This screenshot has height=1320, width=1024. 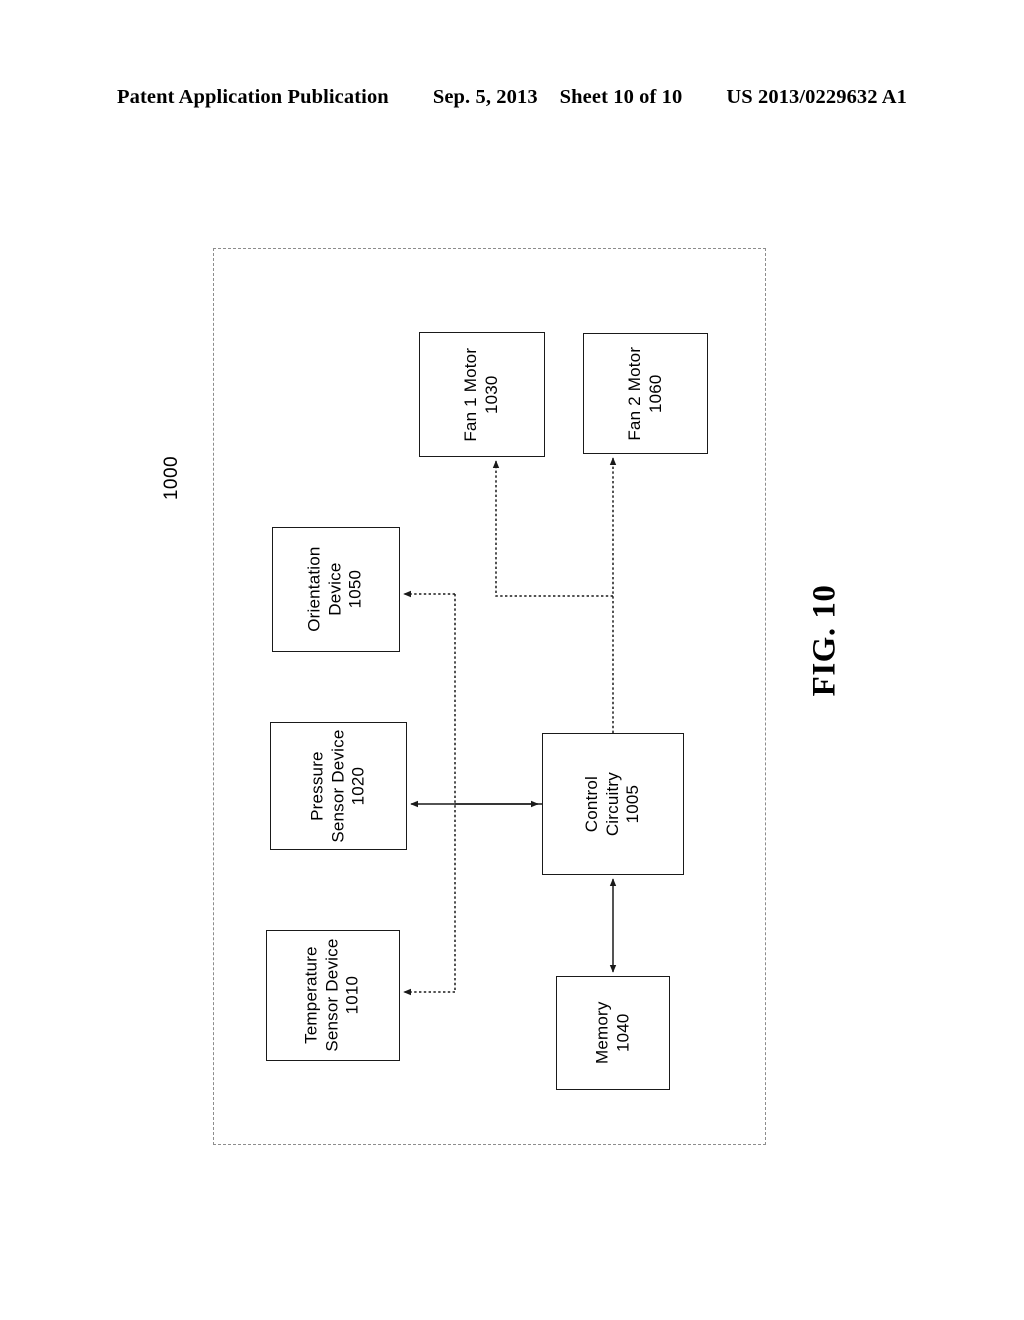 I want to click on block-orientation-device: Orientation Device 1050, so click(x=336, y=589).